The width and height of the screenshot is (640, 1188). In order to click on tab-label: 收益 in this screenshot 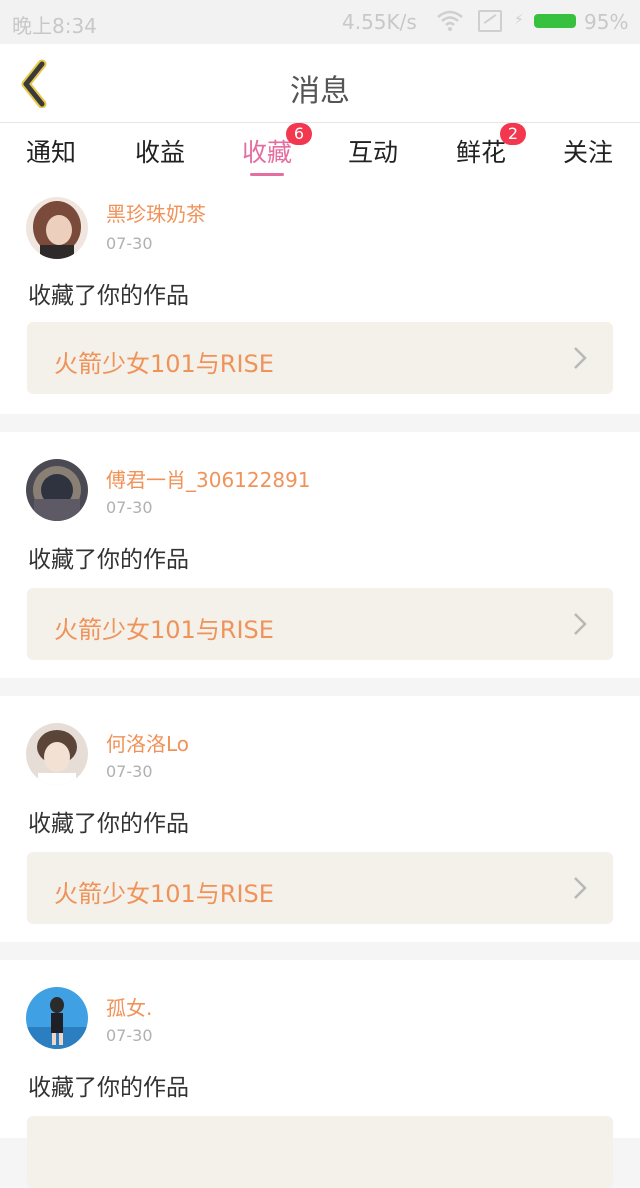, I will do `click(160, 152)`.